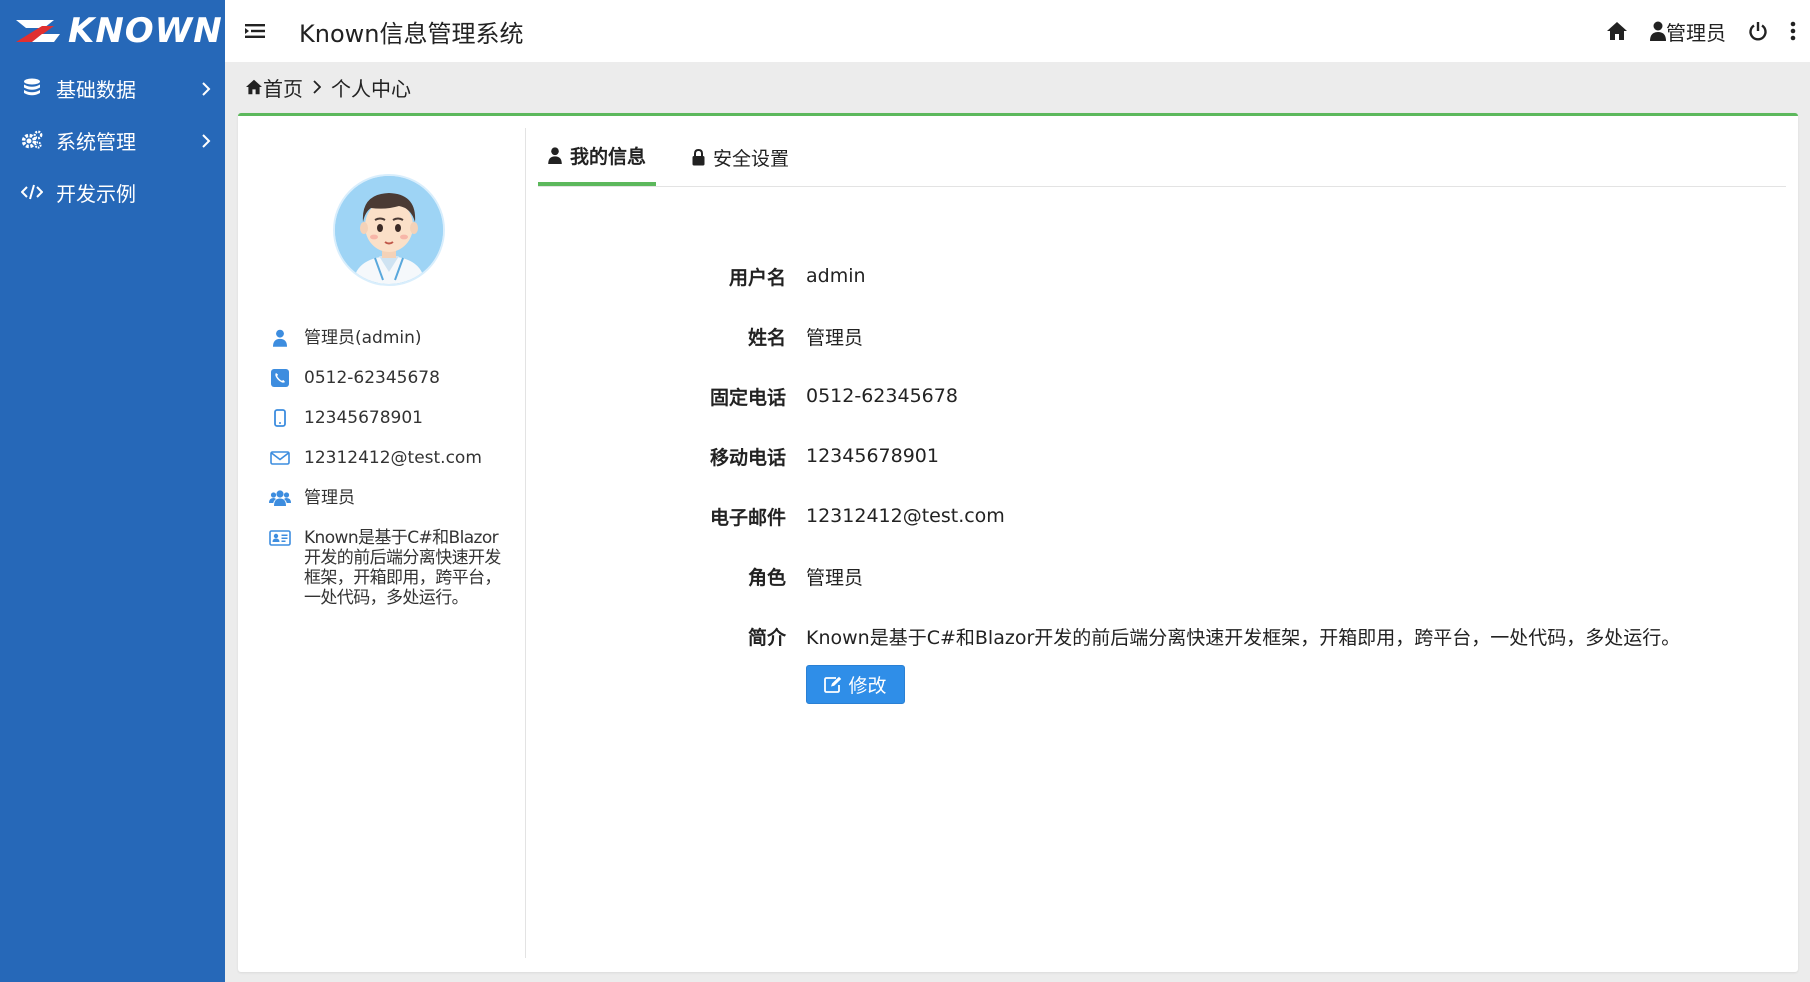 The image size is (1810, 982). I want to click on field-label: 角色, so click(766, 577).